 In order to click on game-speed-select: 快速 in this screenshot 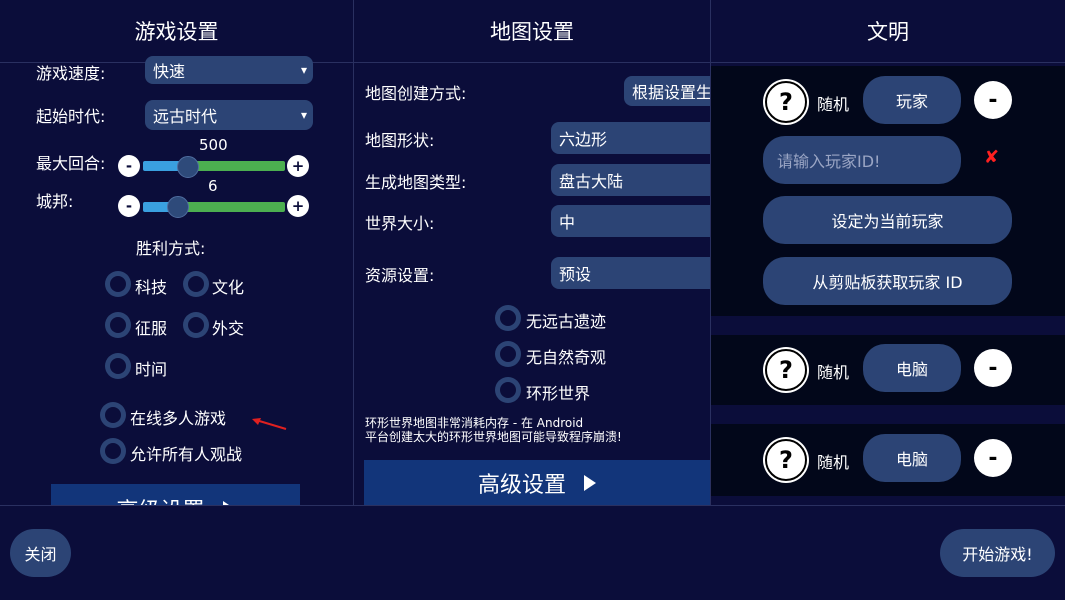, I will do `click(229, 70)`.